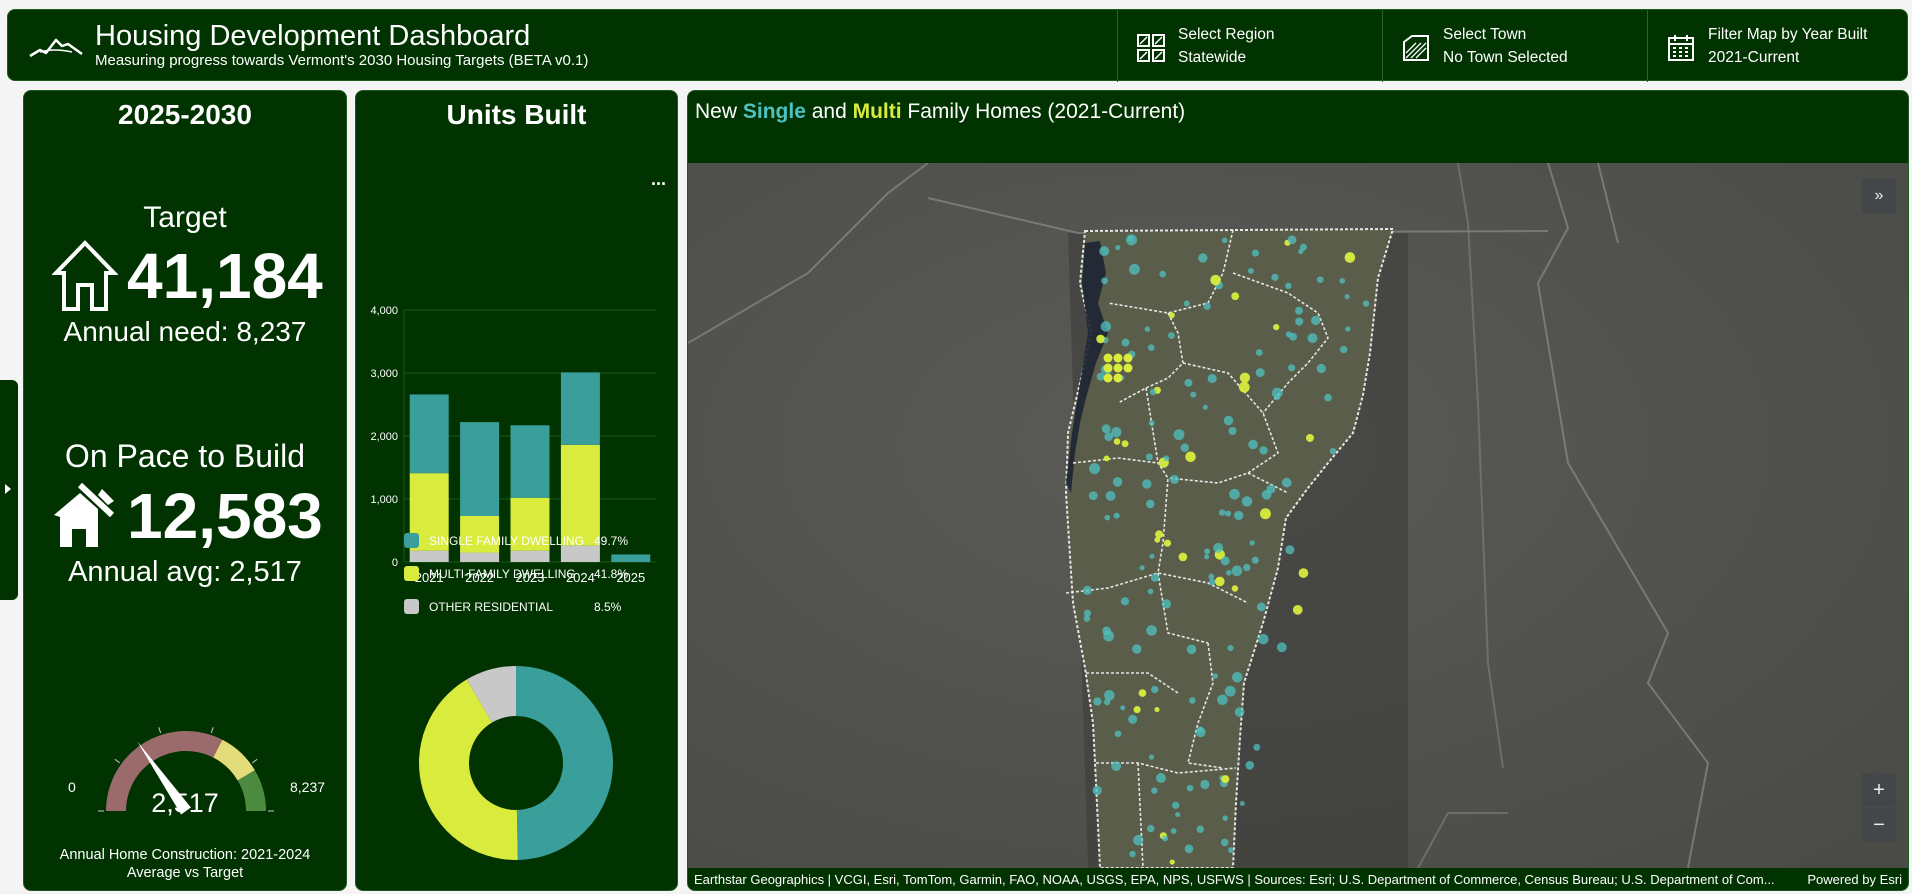 The height and width of the screenshot is (894, 1912). What do you see at coordinates (1249, 46) in the screenshot?
I see `select-region-button: Select Region Statewide` at bounding box center [1249, 46].